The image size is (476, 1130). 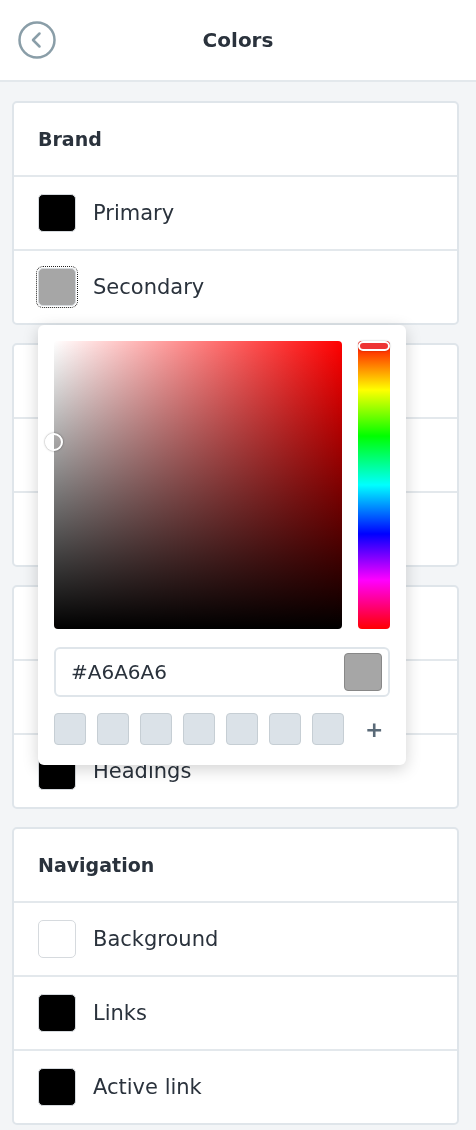 I want to click on color-label: Secondary, so click(x=149, y=287).